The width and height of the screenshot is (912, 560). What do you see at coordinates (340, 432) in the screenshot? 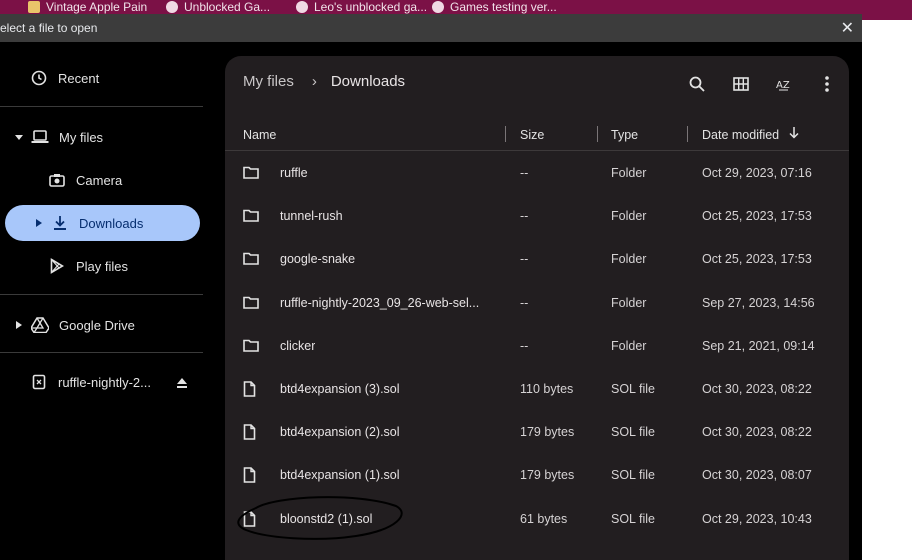
I see `file-name: btd4expansion (2).sol` at bounding box center [340, 432].